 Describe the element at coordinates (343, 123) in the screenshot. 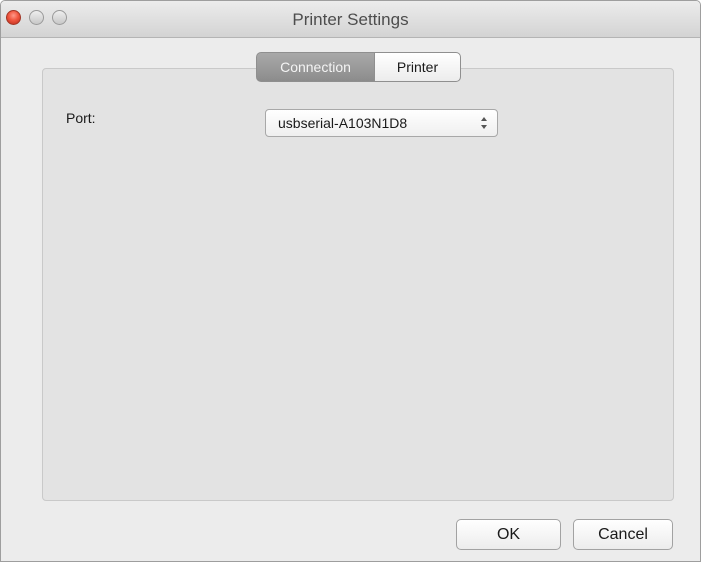

I see `port-select-value: usbserial-A103N1D8` at that location.